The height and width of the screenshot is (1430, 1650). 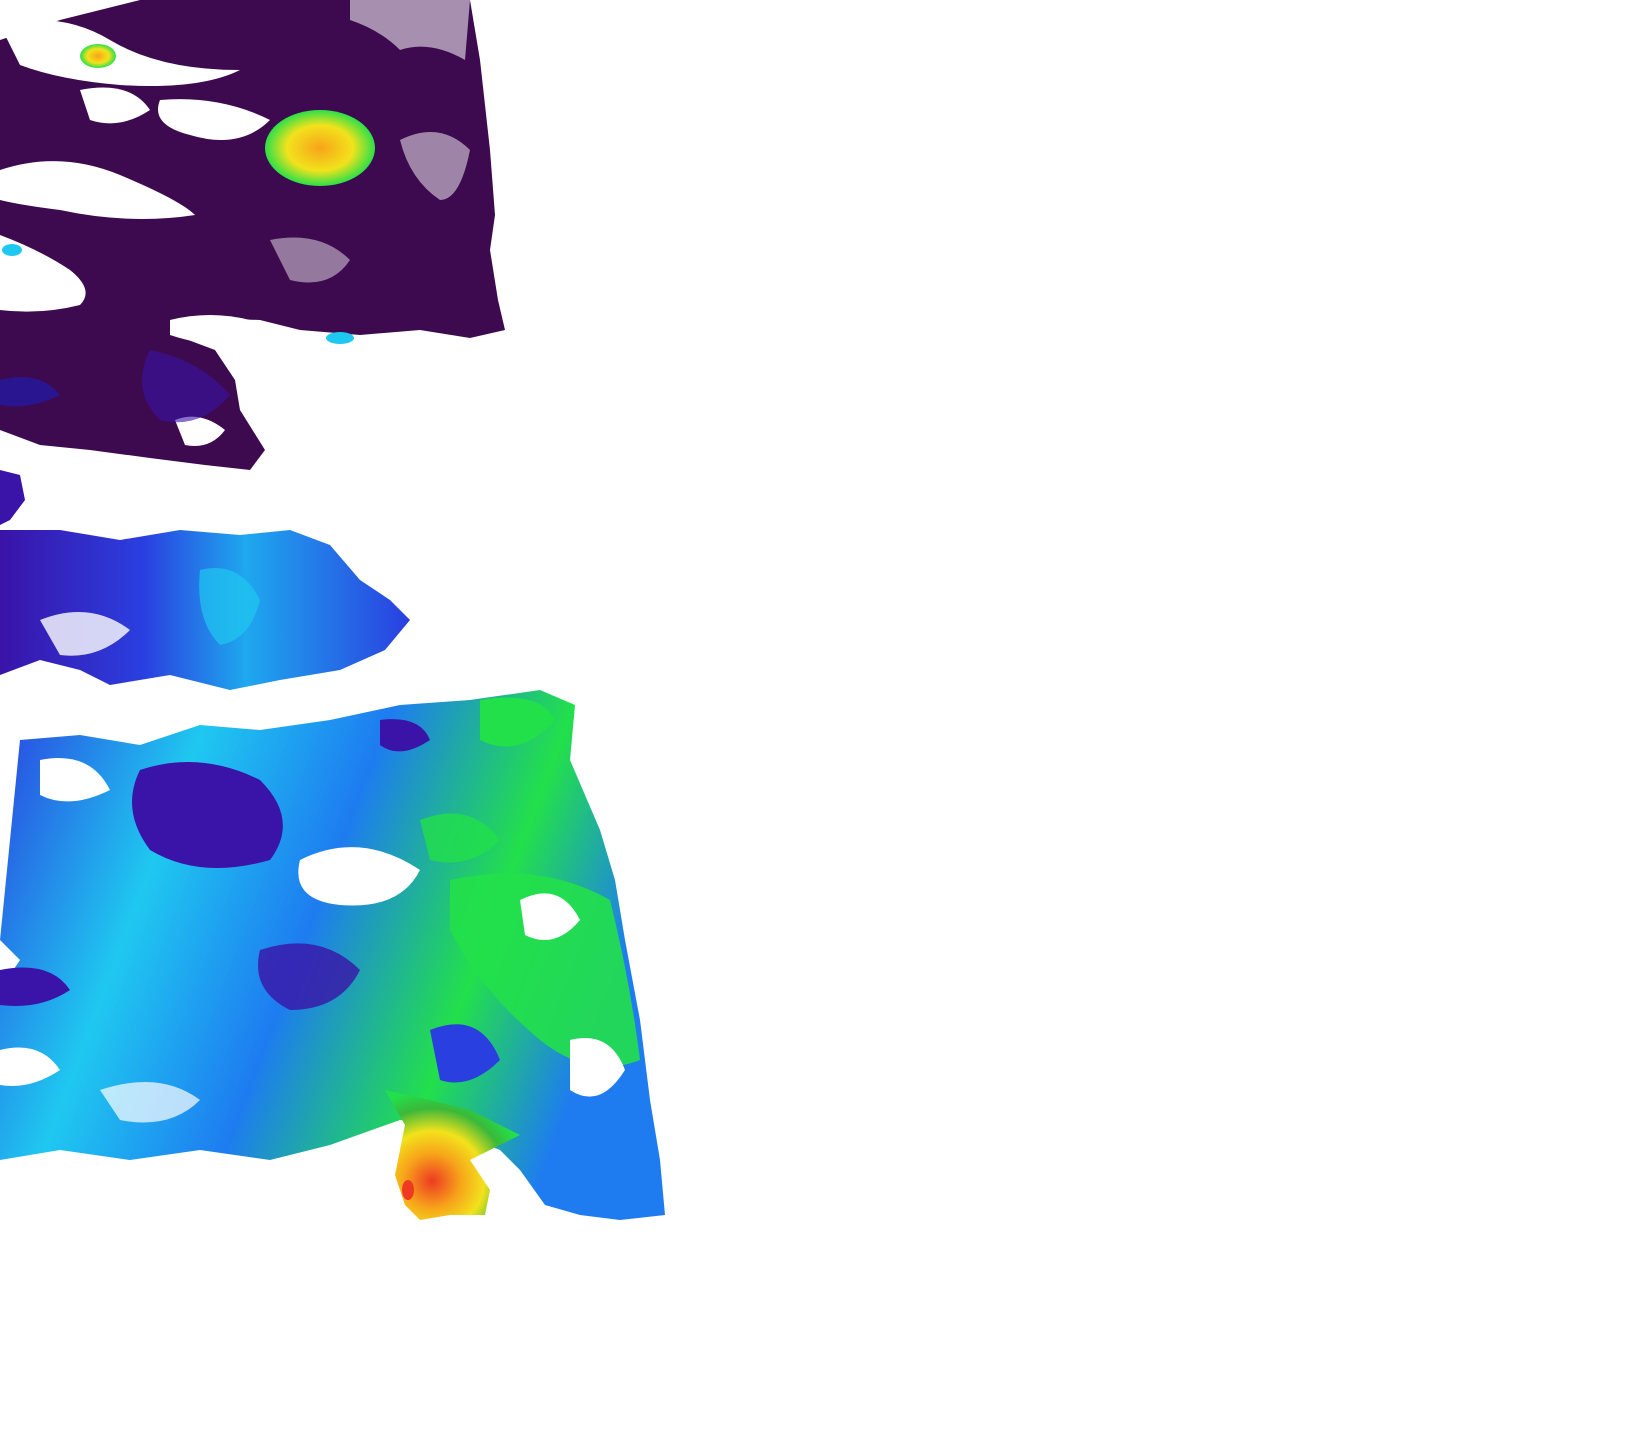 What do you see at coordinates (252, 235) in the screenshot?
I see `region-north-low-values` at bounding box center [252, 235].